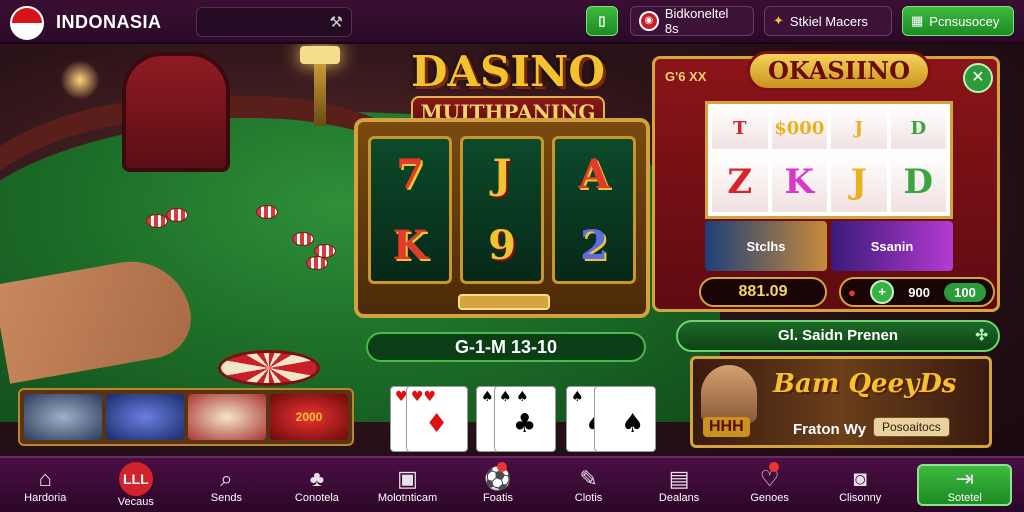 The image size is (1024, 512). I want to click on panel-subtitle: G'6 XX, so click(686, 76).